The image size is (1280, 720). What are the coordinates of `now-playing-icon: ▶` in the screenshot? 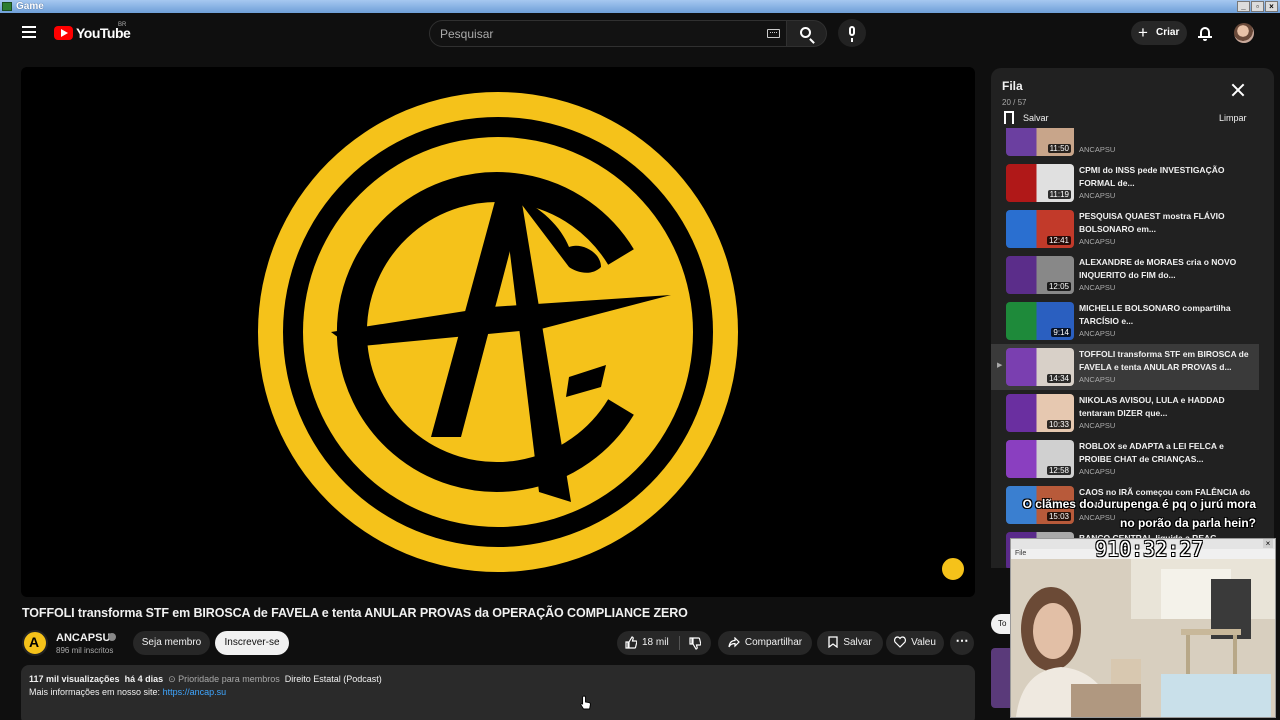 It's located at (1000, 365).